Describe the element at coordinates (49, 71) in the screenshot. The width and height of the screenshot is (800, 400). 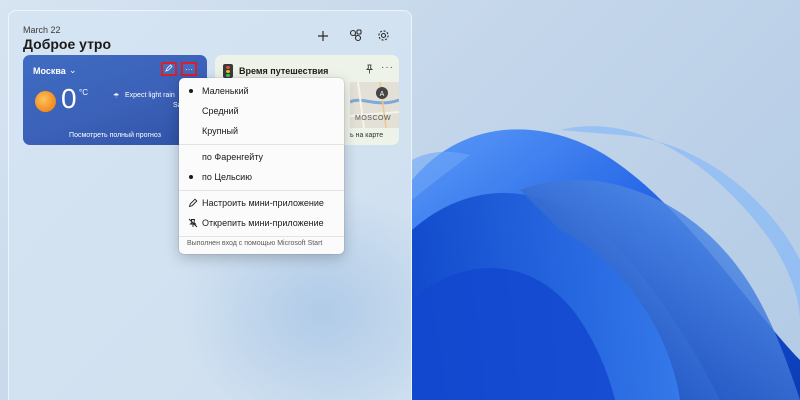
I see `weather-city: Москва` at that location.